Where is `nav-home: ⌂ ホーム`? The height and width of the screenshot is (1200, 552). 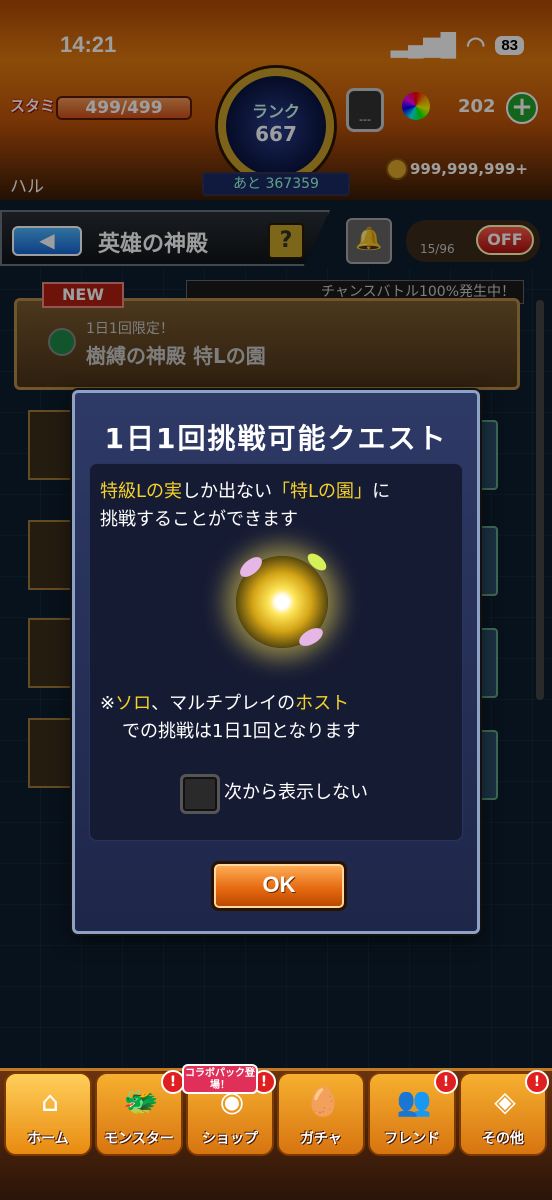 nav-home: ⌂ ホーム is located at coordinates (48, 1114).